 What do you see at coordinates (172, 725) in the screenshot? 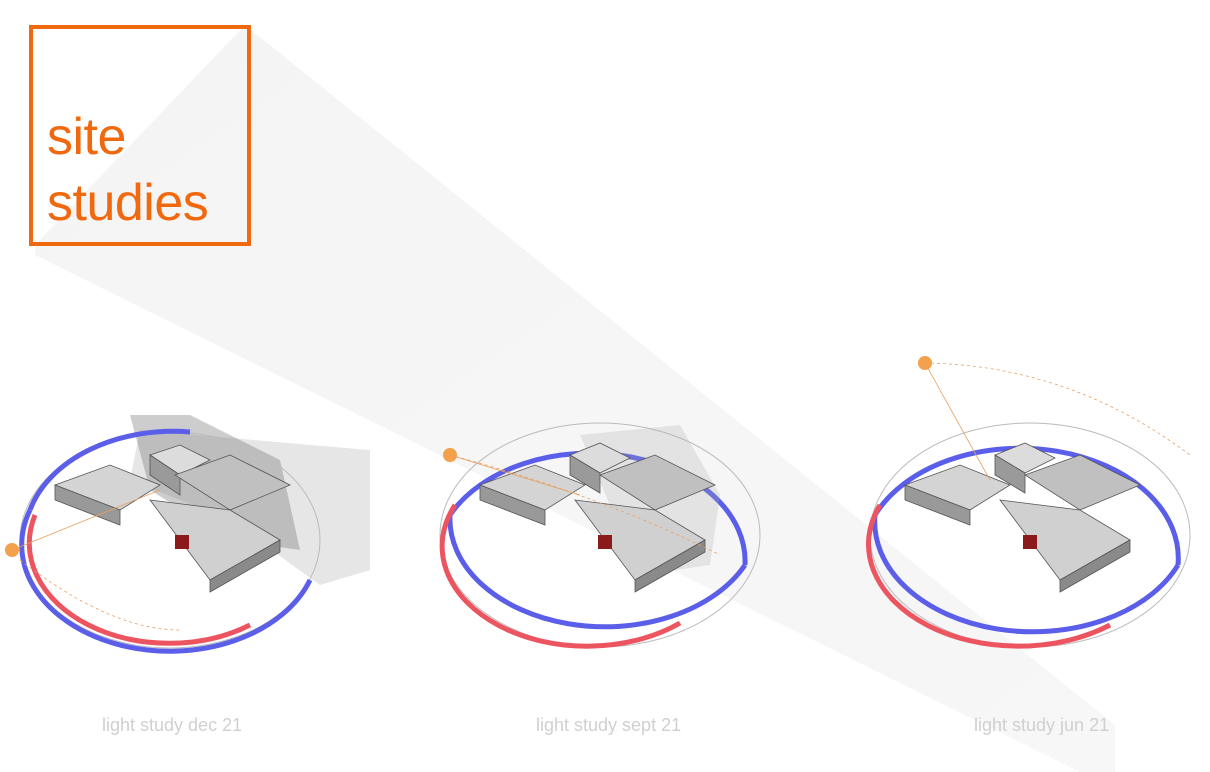
I see `caption-dec: light study dec 21` at bounding box center [172, 725].